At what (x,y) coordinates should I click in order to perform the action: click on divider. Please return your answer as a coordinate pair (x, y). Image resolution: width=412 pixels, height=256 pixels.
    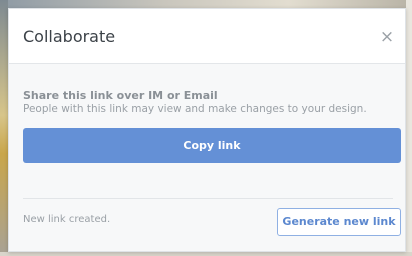
    Looking at the image, I should click on (208, 198).